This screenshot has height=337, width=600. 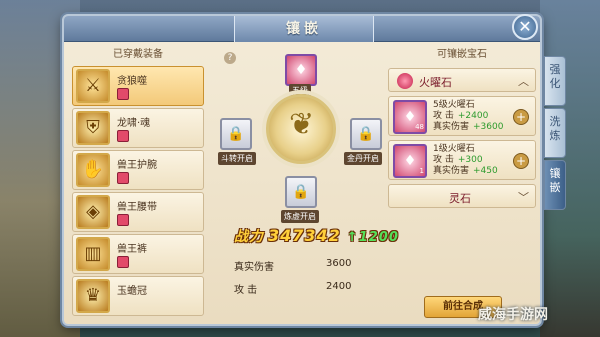 I want to click on window-title: 镶嵌, so click(x=304, y=29).